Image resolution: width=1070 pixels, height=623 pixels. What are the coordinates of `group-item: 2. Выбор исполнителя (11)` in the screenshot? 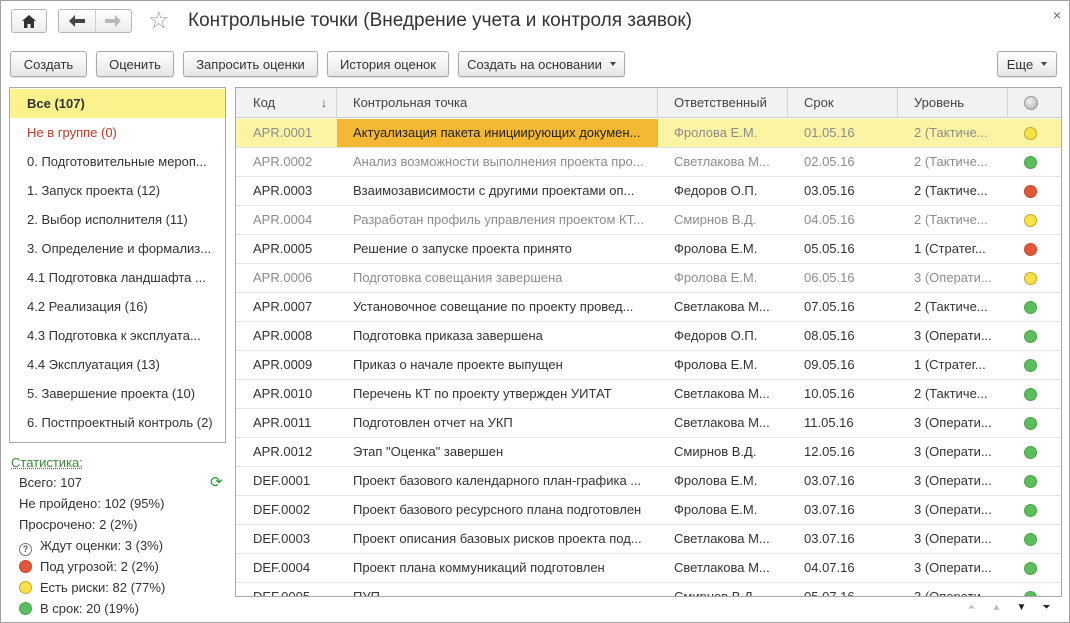 It's located at (117, 219).